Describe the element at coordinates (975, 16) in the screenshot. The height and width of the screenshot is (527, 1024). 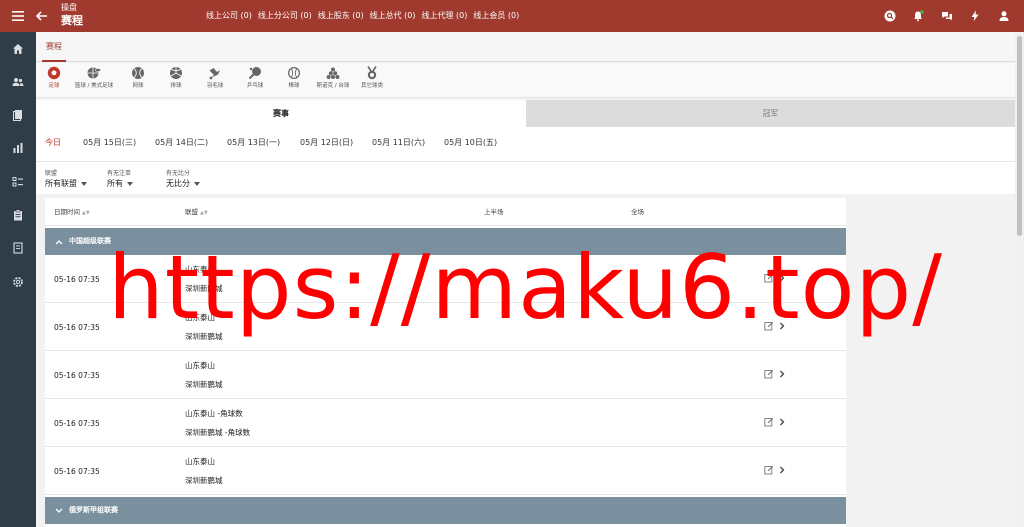
I see `bolt-icon` at that location.